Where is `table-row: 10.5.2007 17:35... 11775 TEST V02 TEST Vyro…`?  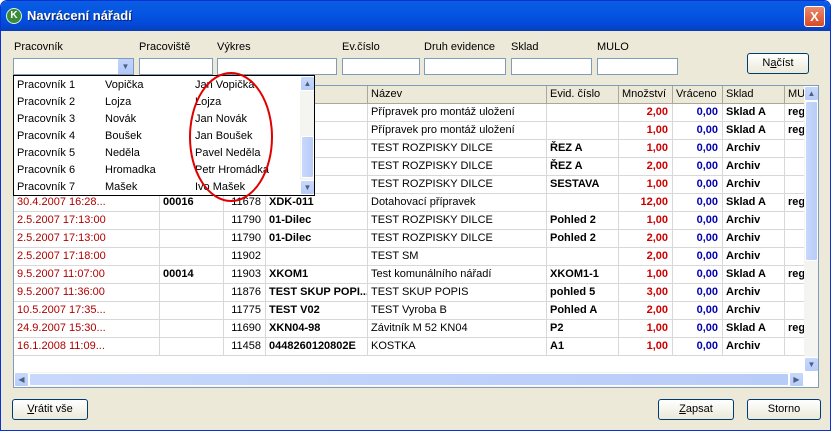
table-row: 10.5.2007 17:35... 11775 TEST V02 TEST Vyro… is located at coordinates (412, 311).